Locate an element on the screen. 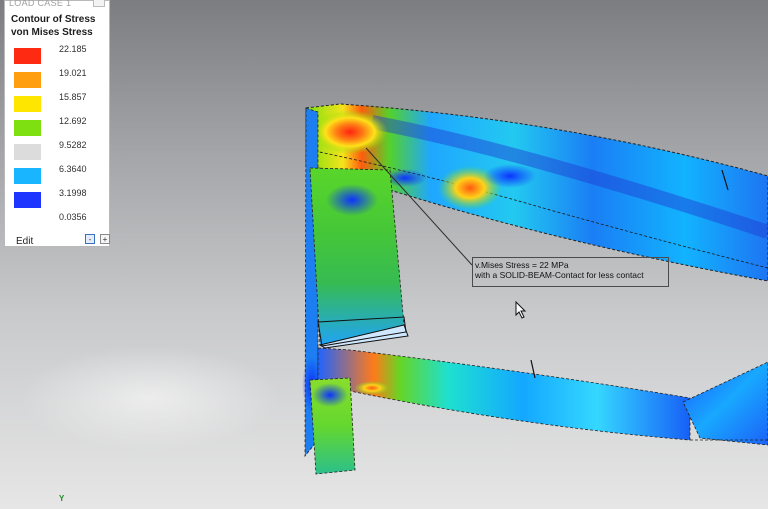 The image size is (768, 509). legend-value-4: 12.692 is located at coordinates (73, 121).